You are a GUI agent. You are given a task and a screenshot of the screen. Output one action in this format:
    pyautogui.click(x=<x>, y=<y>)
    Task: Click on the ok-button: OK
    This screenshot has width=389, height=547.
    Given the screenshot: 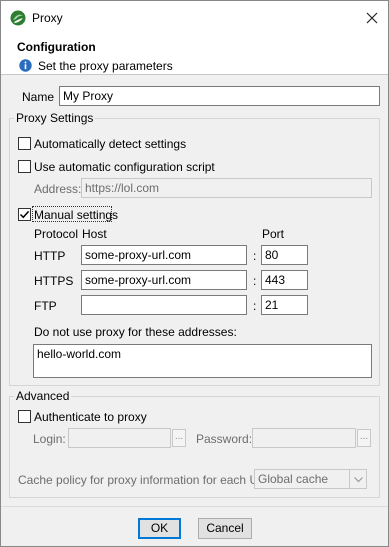 What is the action you would take?
    pyautogui.click(x=159, y=528)
    